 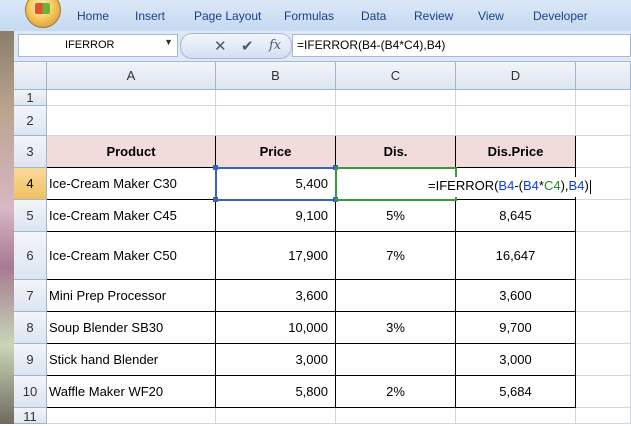 What do you see at coordinates (396, 121) in the screenshot?
I see `cell-c2` at bounding box center [396, 121].